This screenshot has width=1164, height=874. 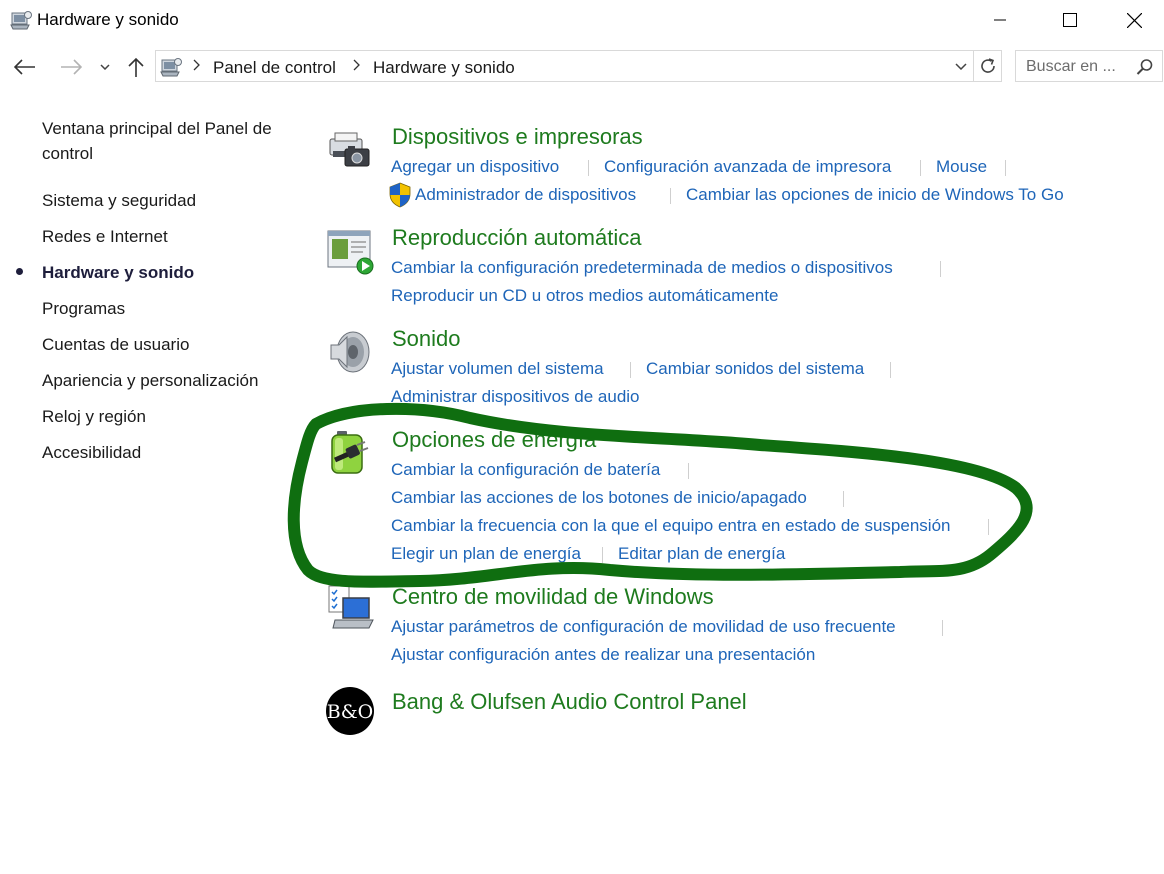 I want to click on breadcrumb-hardware-sound: Hardware y sonido, so click(x=444, y=68).